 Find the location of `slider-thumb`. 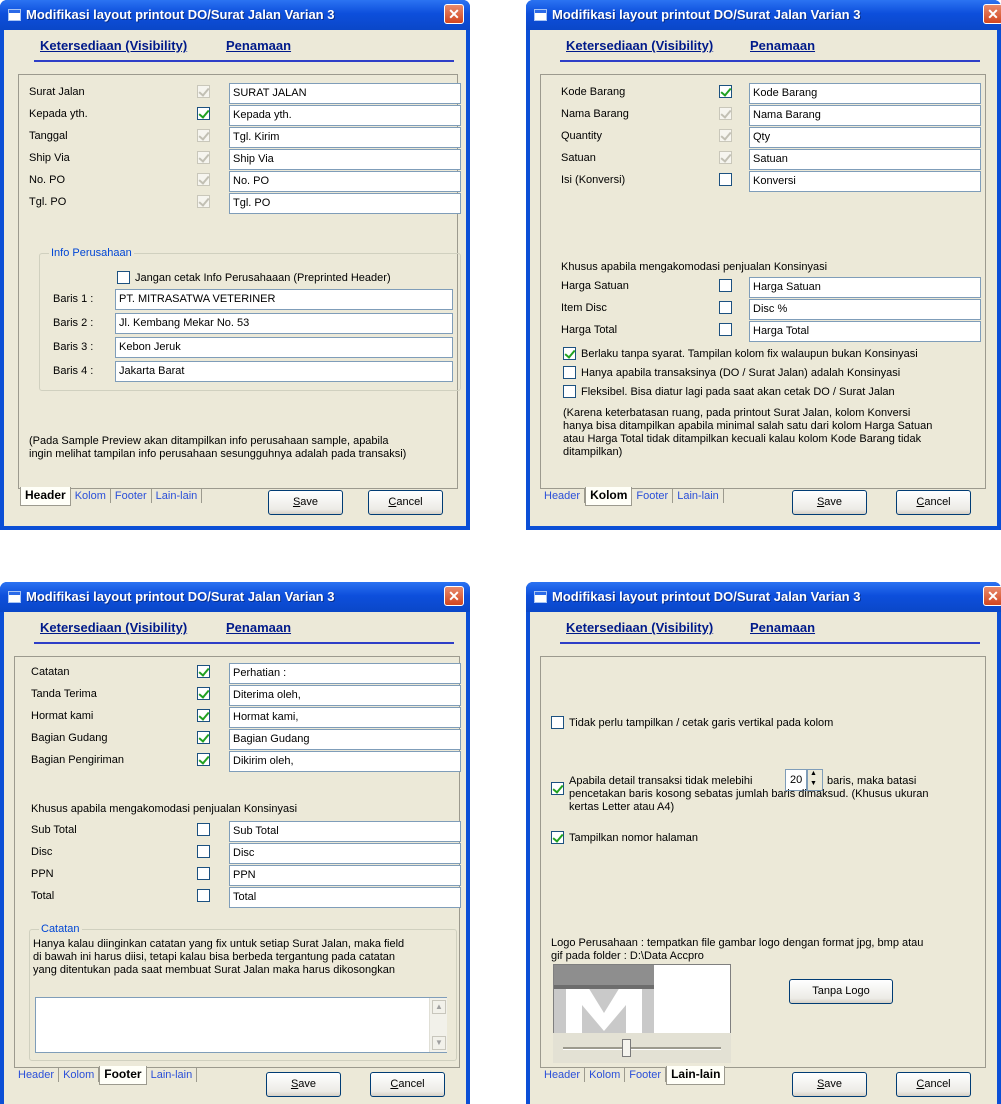

slider-thumb is located at coordinates (627, 1048).